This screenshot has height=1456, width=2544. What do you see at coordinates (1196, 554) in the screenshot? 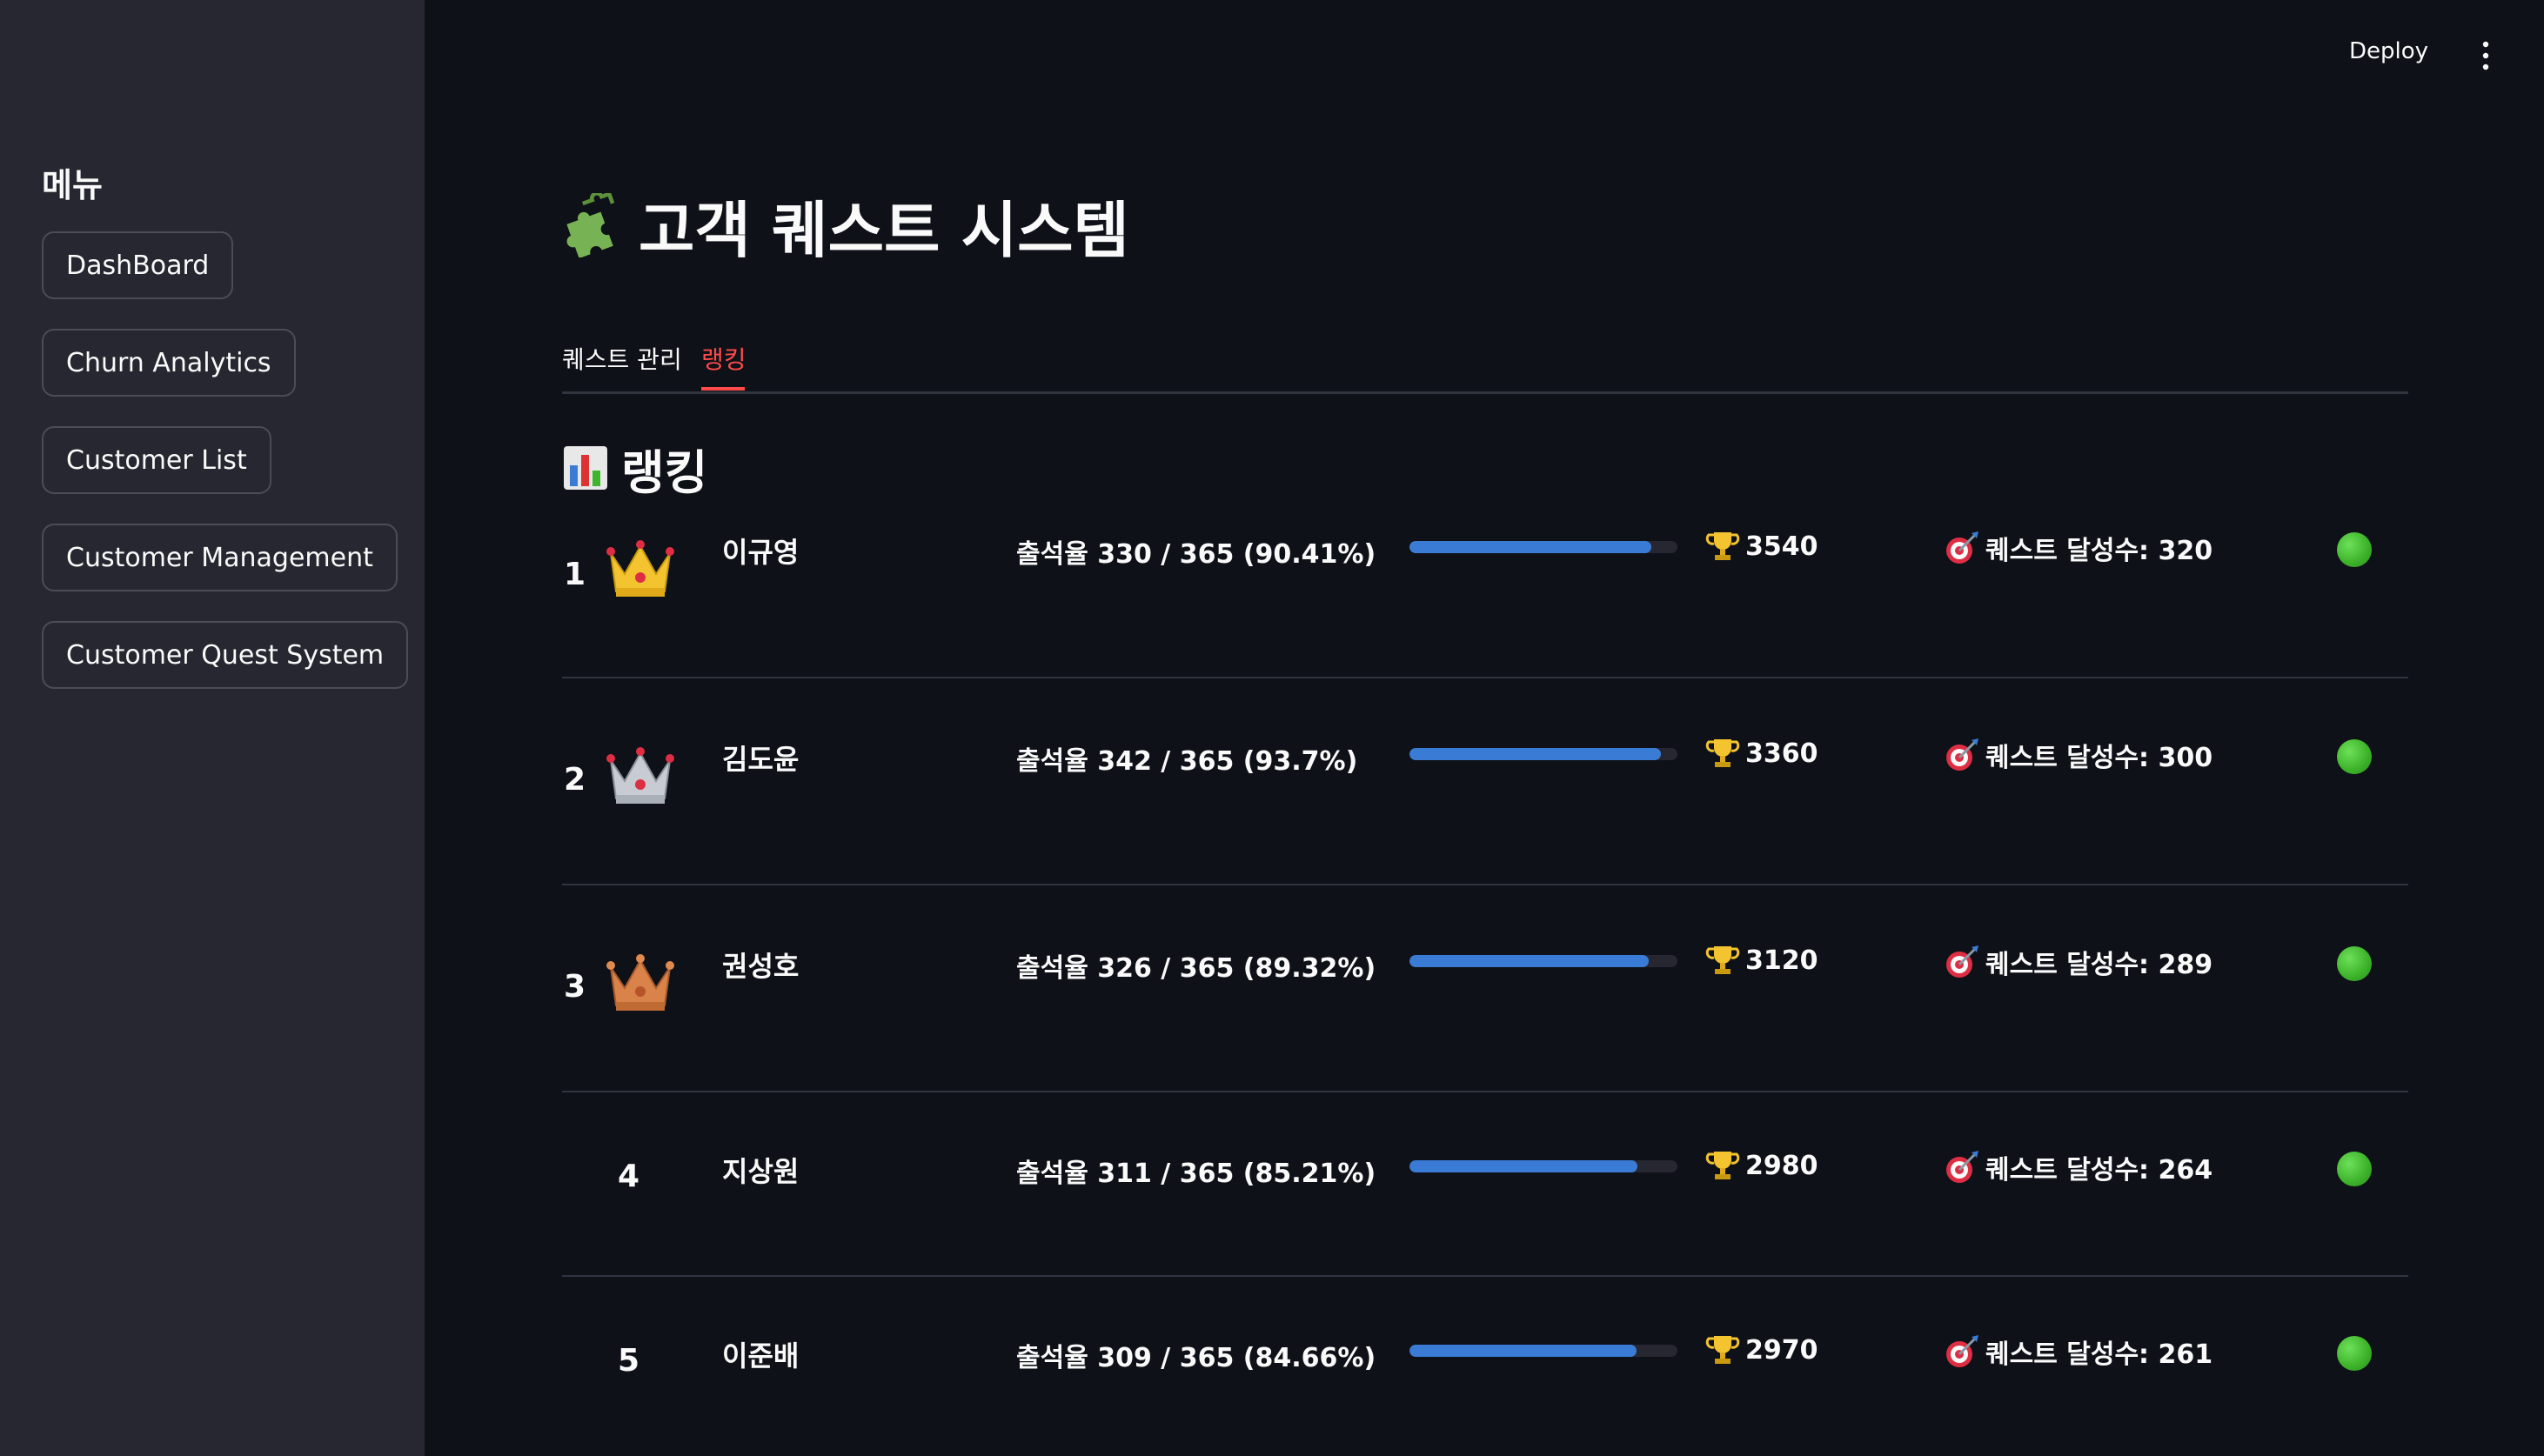
I see `attendance-text: 출석율 330 / 365 (90.41%)` at bounding box center [1196, 554].